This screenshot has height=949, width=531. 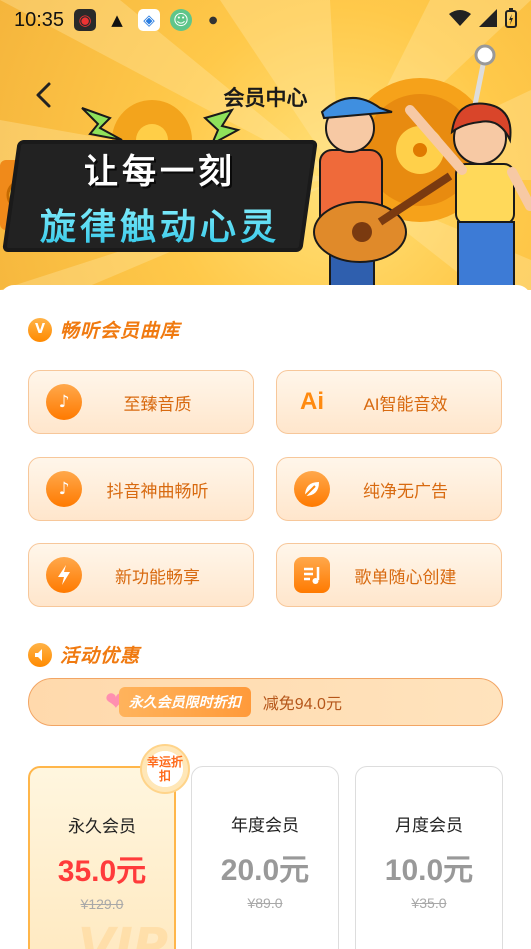 I want to click on feature-hifi-quality: ♪ 至臻音质, so click(x=141, y=402).